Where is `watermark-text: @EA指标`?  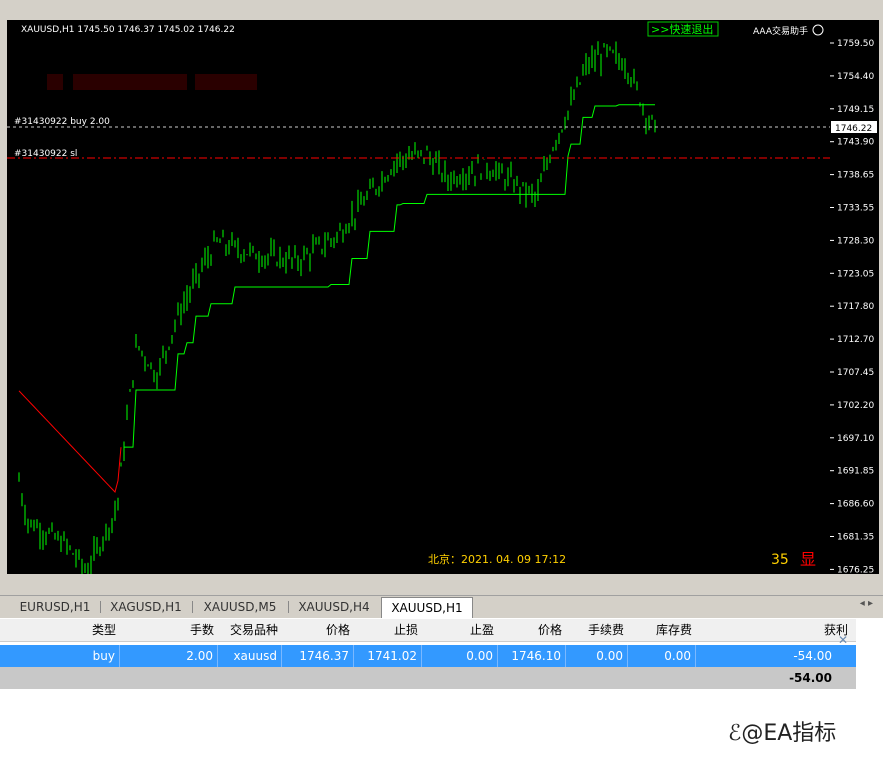 watermark-text: @EA指标 is located at coordinates (789, 733).